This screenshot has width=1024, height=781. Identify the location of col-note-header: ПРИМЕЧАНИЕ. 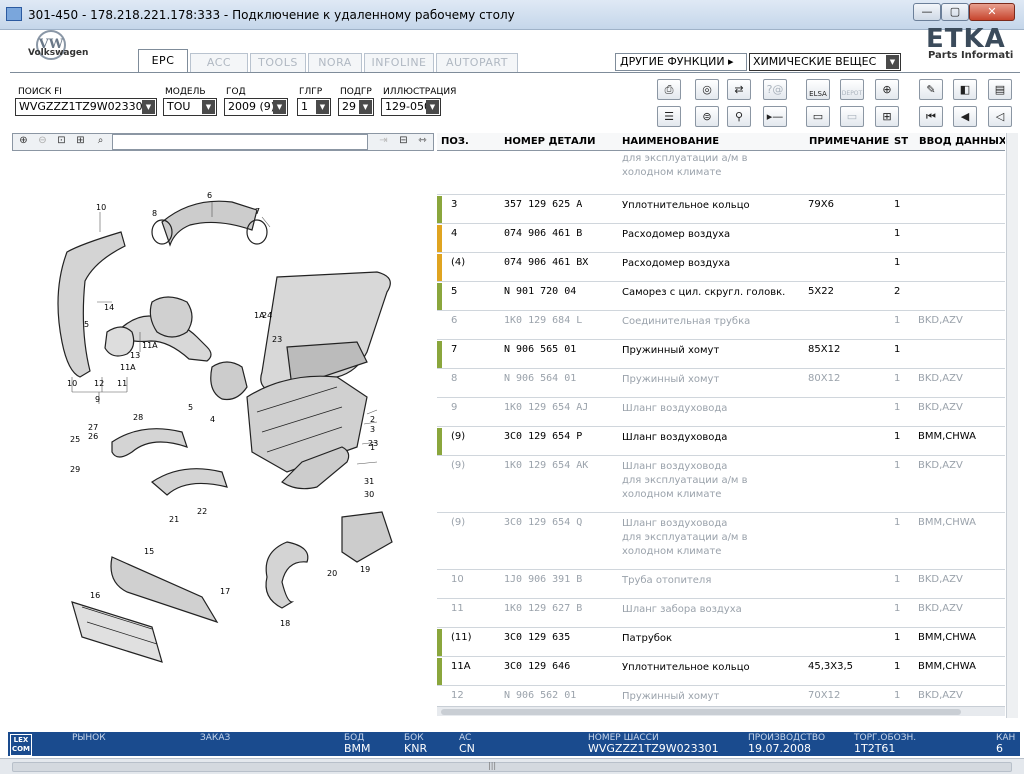
(849, 141).